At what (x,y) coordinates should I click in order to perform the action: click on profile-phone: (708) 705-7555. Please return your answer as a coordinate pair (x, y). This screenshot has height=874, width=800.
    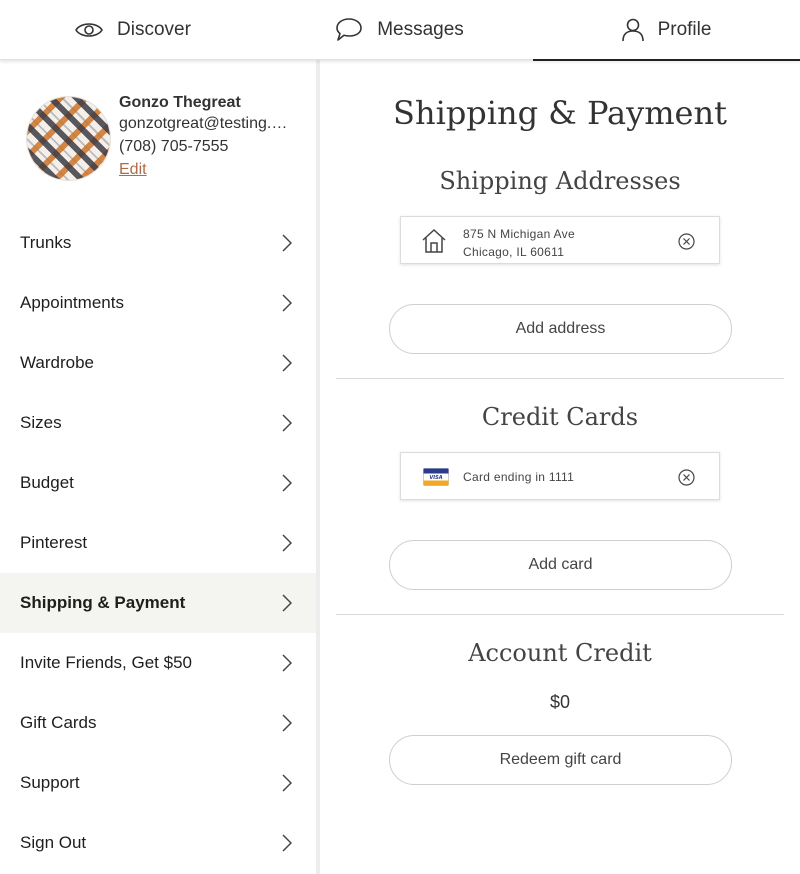
    Looking at the image, I should click on (174, 146).